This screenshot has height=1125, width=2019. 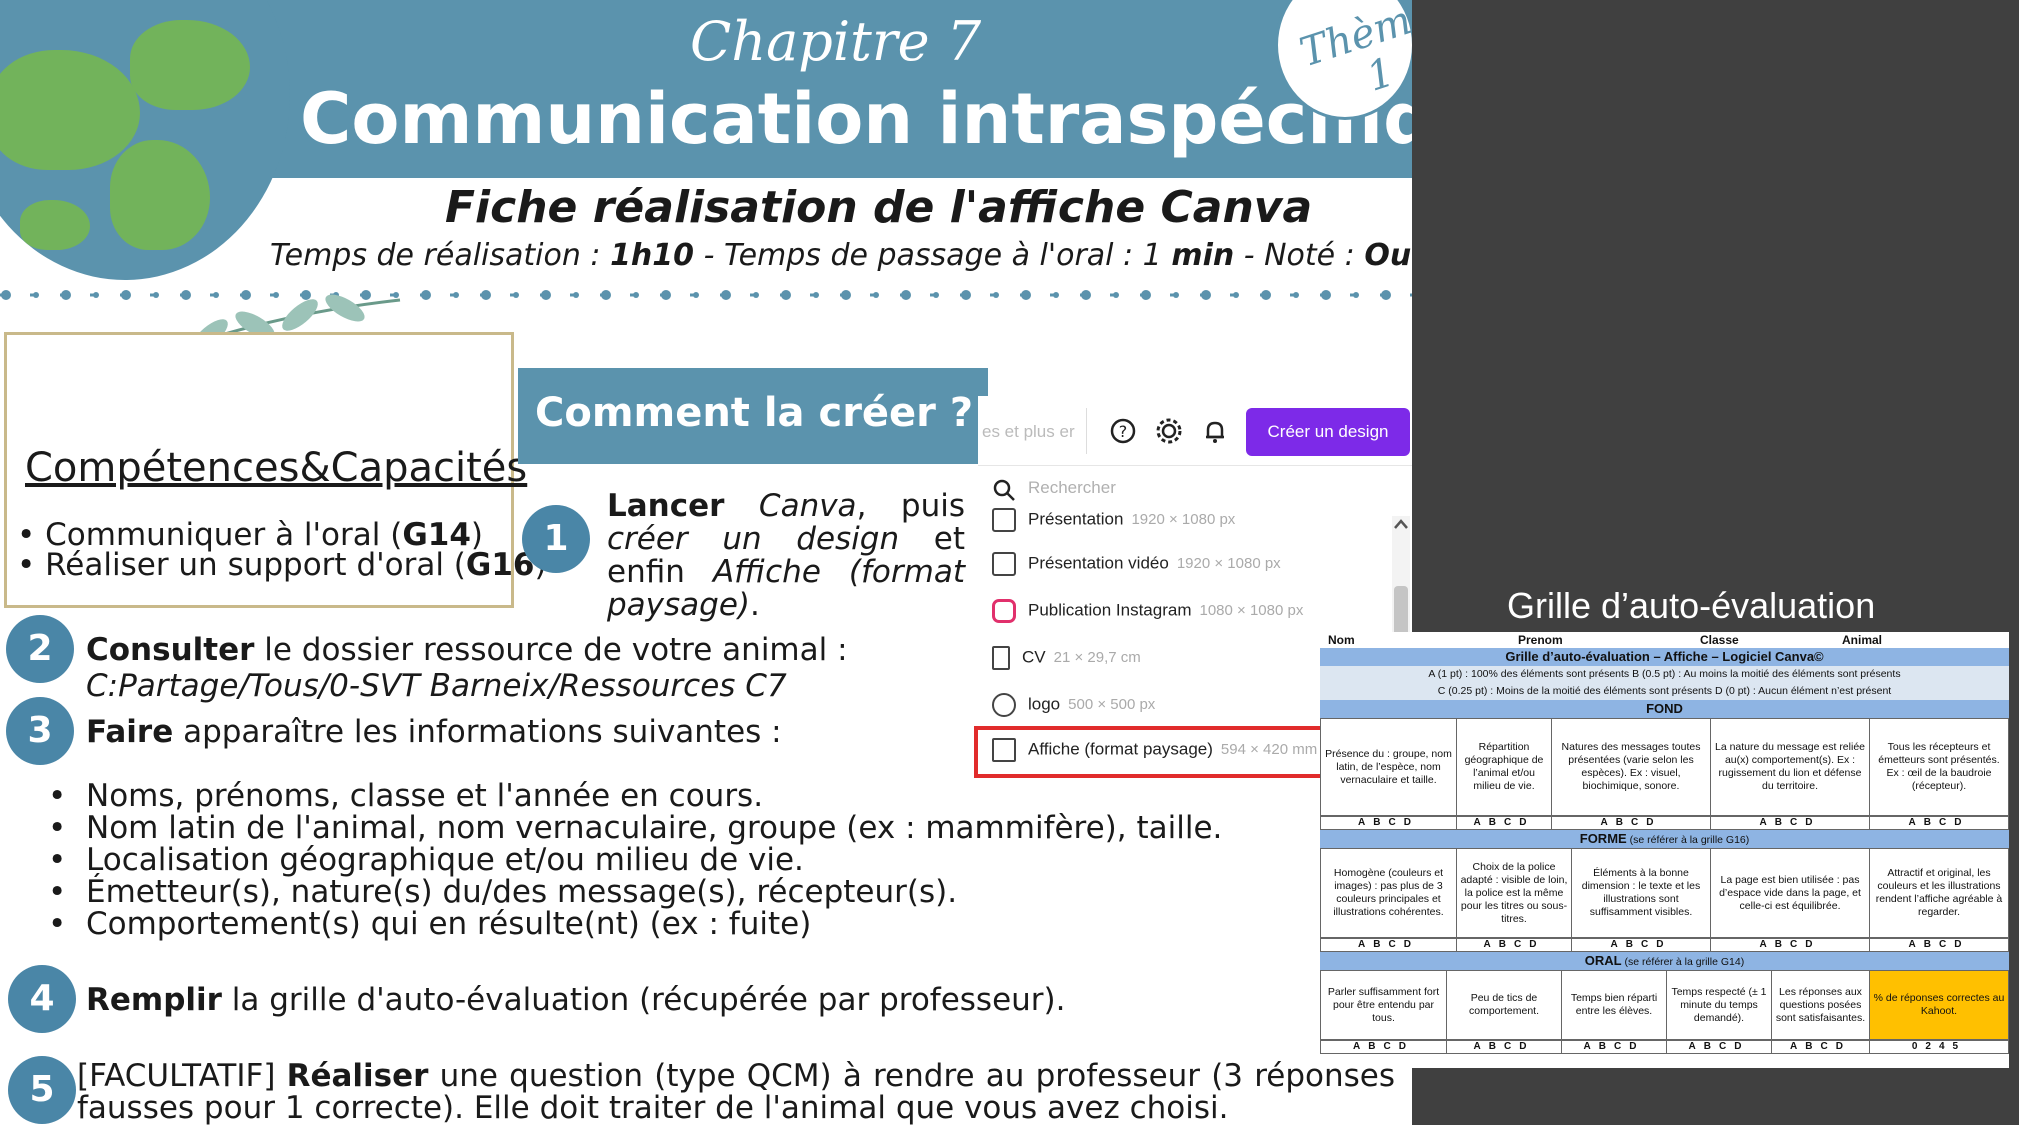 What do you see at coordinates (1169, 431) in the screenshot?
I see `gear-icon` at bounding box center [1169, 431].